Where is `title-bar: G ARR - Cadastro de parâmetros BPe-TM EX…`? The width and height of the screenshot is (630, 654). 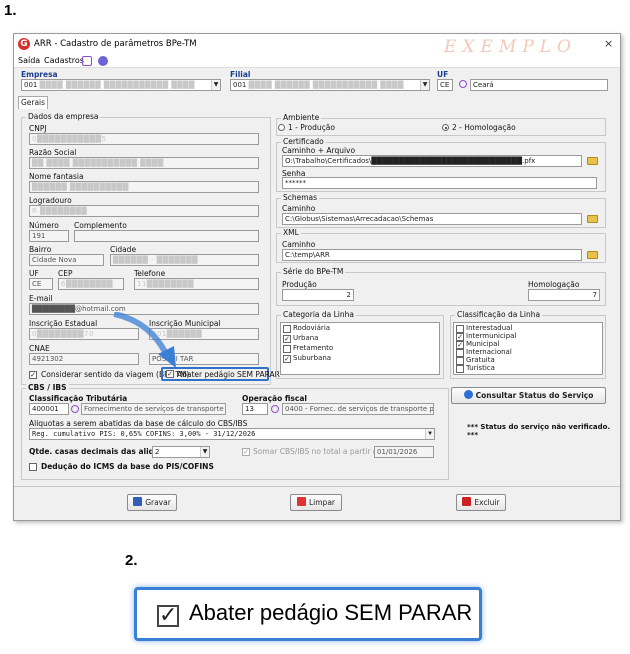
title-bar: G ARR - Cadastro de parâmetros BPe-TM EX… is located at coordinates (317, 45).